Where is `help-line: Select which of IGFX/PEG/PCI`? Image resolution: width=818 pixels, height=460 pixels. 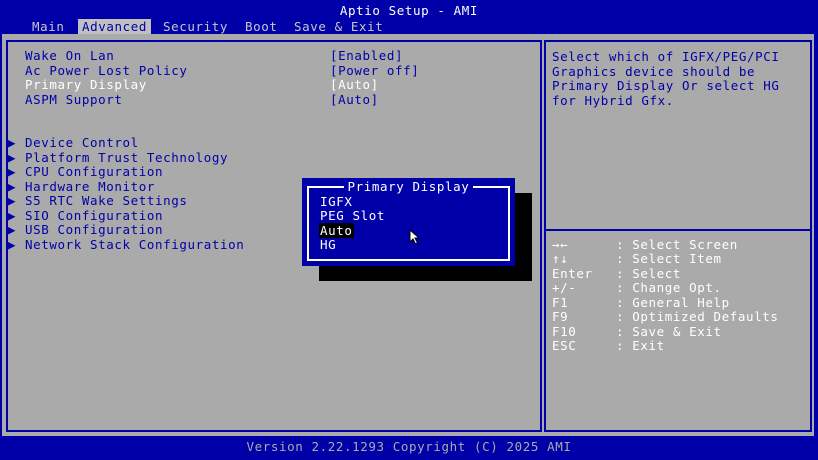
help-line: Select which of IGFX/PEG/PCI is located at coordinates (666, 56).